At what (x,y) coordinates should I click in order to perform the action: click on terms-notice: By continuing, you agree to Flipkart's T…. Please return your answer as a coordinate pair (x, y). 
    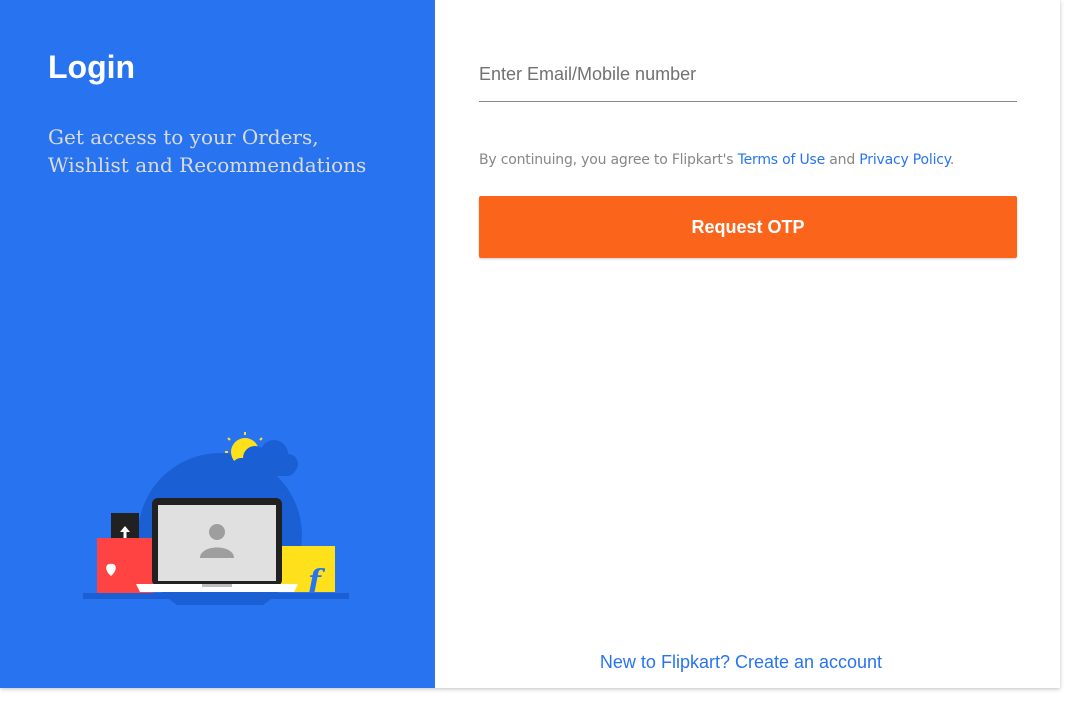
    Looking at the image, I should click on (716, 160).